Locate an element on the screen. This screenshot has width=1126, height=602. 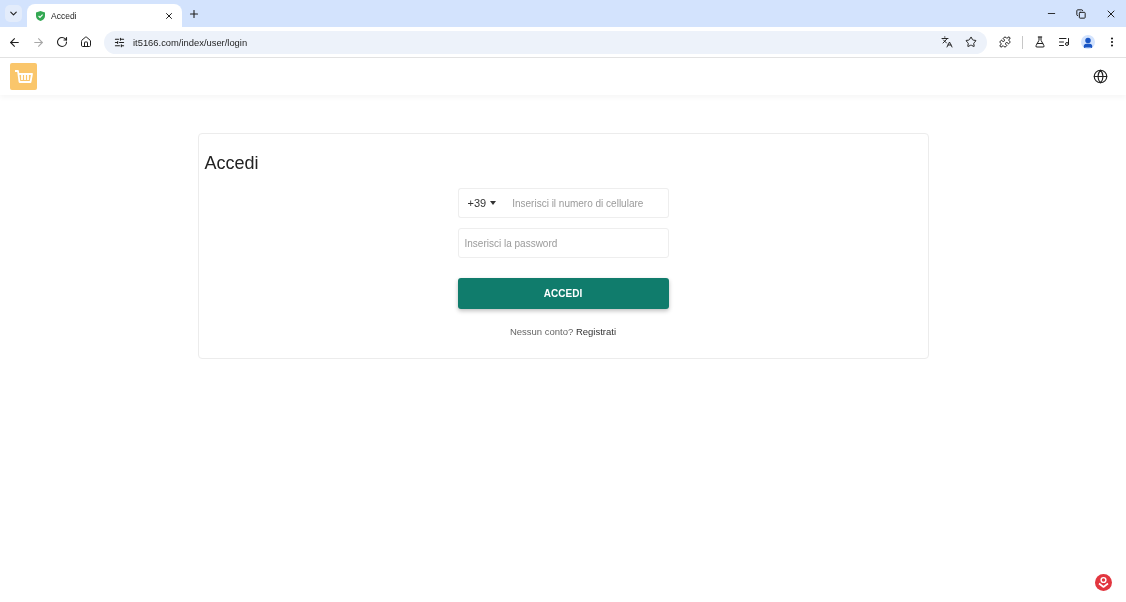
register-link: Registrati is located at coordinates (596, 331).